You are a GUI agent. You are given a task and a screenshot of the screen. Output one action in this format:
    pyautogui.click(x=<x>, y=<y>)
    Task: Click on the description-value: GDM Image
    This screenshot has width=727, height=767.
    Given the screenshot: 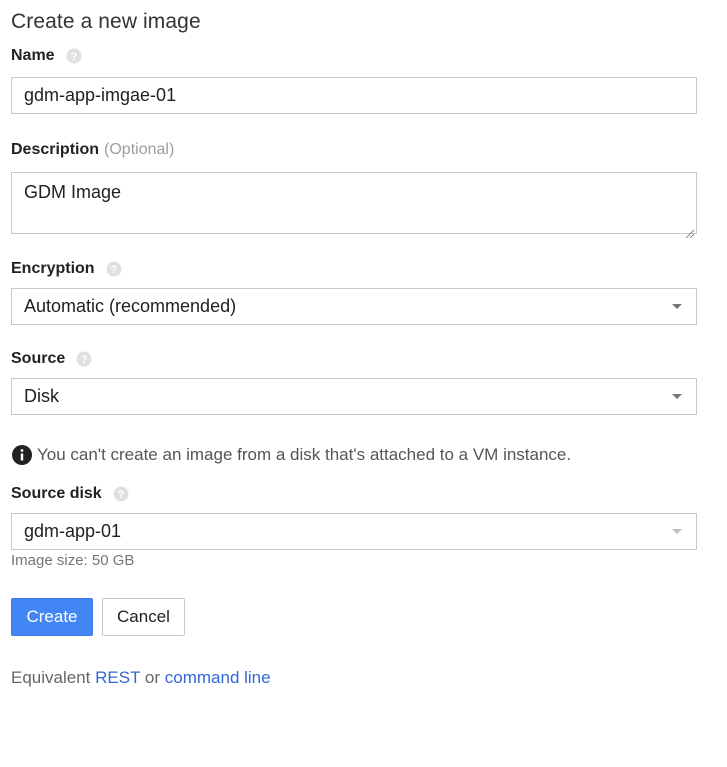 What is the action you would take?
    pyautogui.click(x=73, y=192)
    